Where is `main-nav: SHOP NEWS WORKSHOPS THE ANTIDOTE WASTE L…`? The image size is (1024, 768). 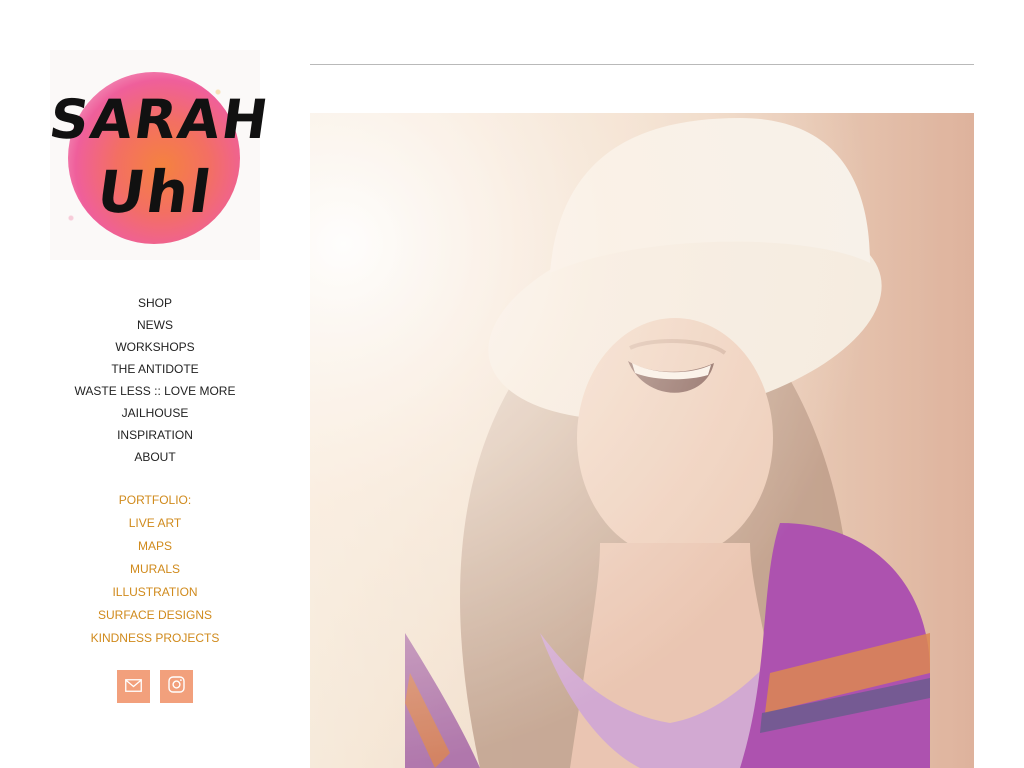 main-nav: SHOP NEWS WORKSHOPS THE ANTIDOTE WASTE L… is located at coordinates (155, 380).